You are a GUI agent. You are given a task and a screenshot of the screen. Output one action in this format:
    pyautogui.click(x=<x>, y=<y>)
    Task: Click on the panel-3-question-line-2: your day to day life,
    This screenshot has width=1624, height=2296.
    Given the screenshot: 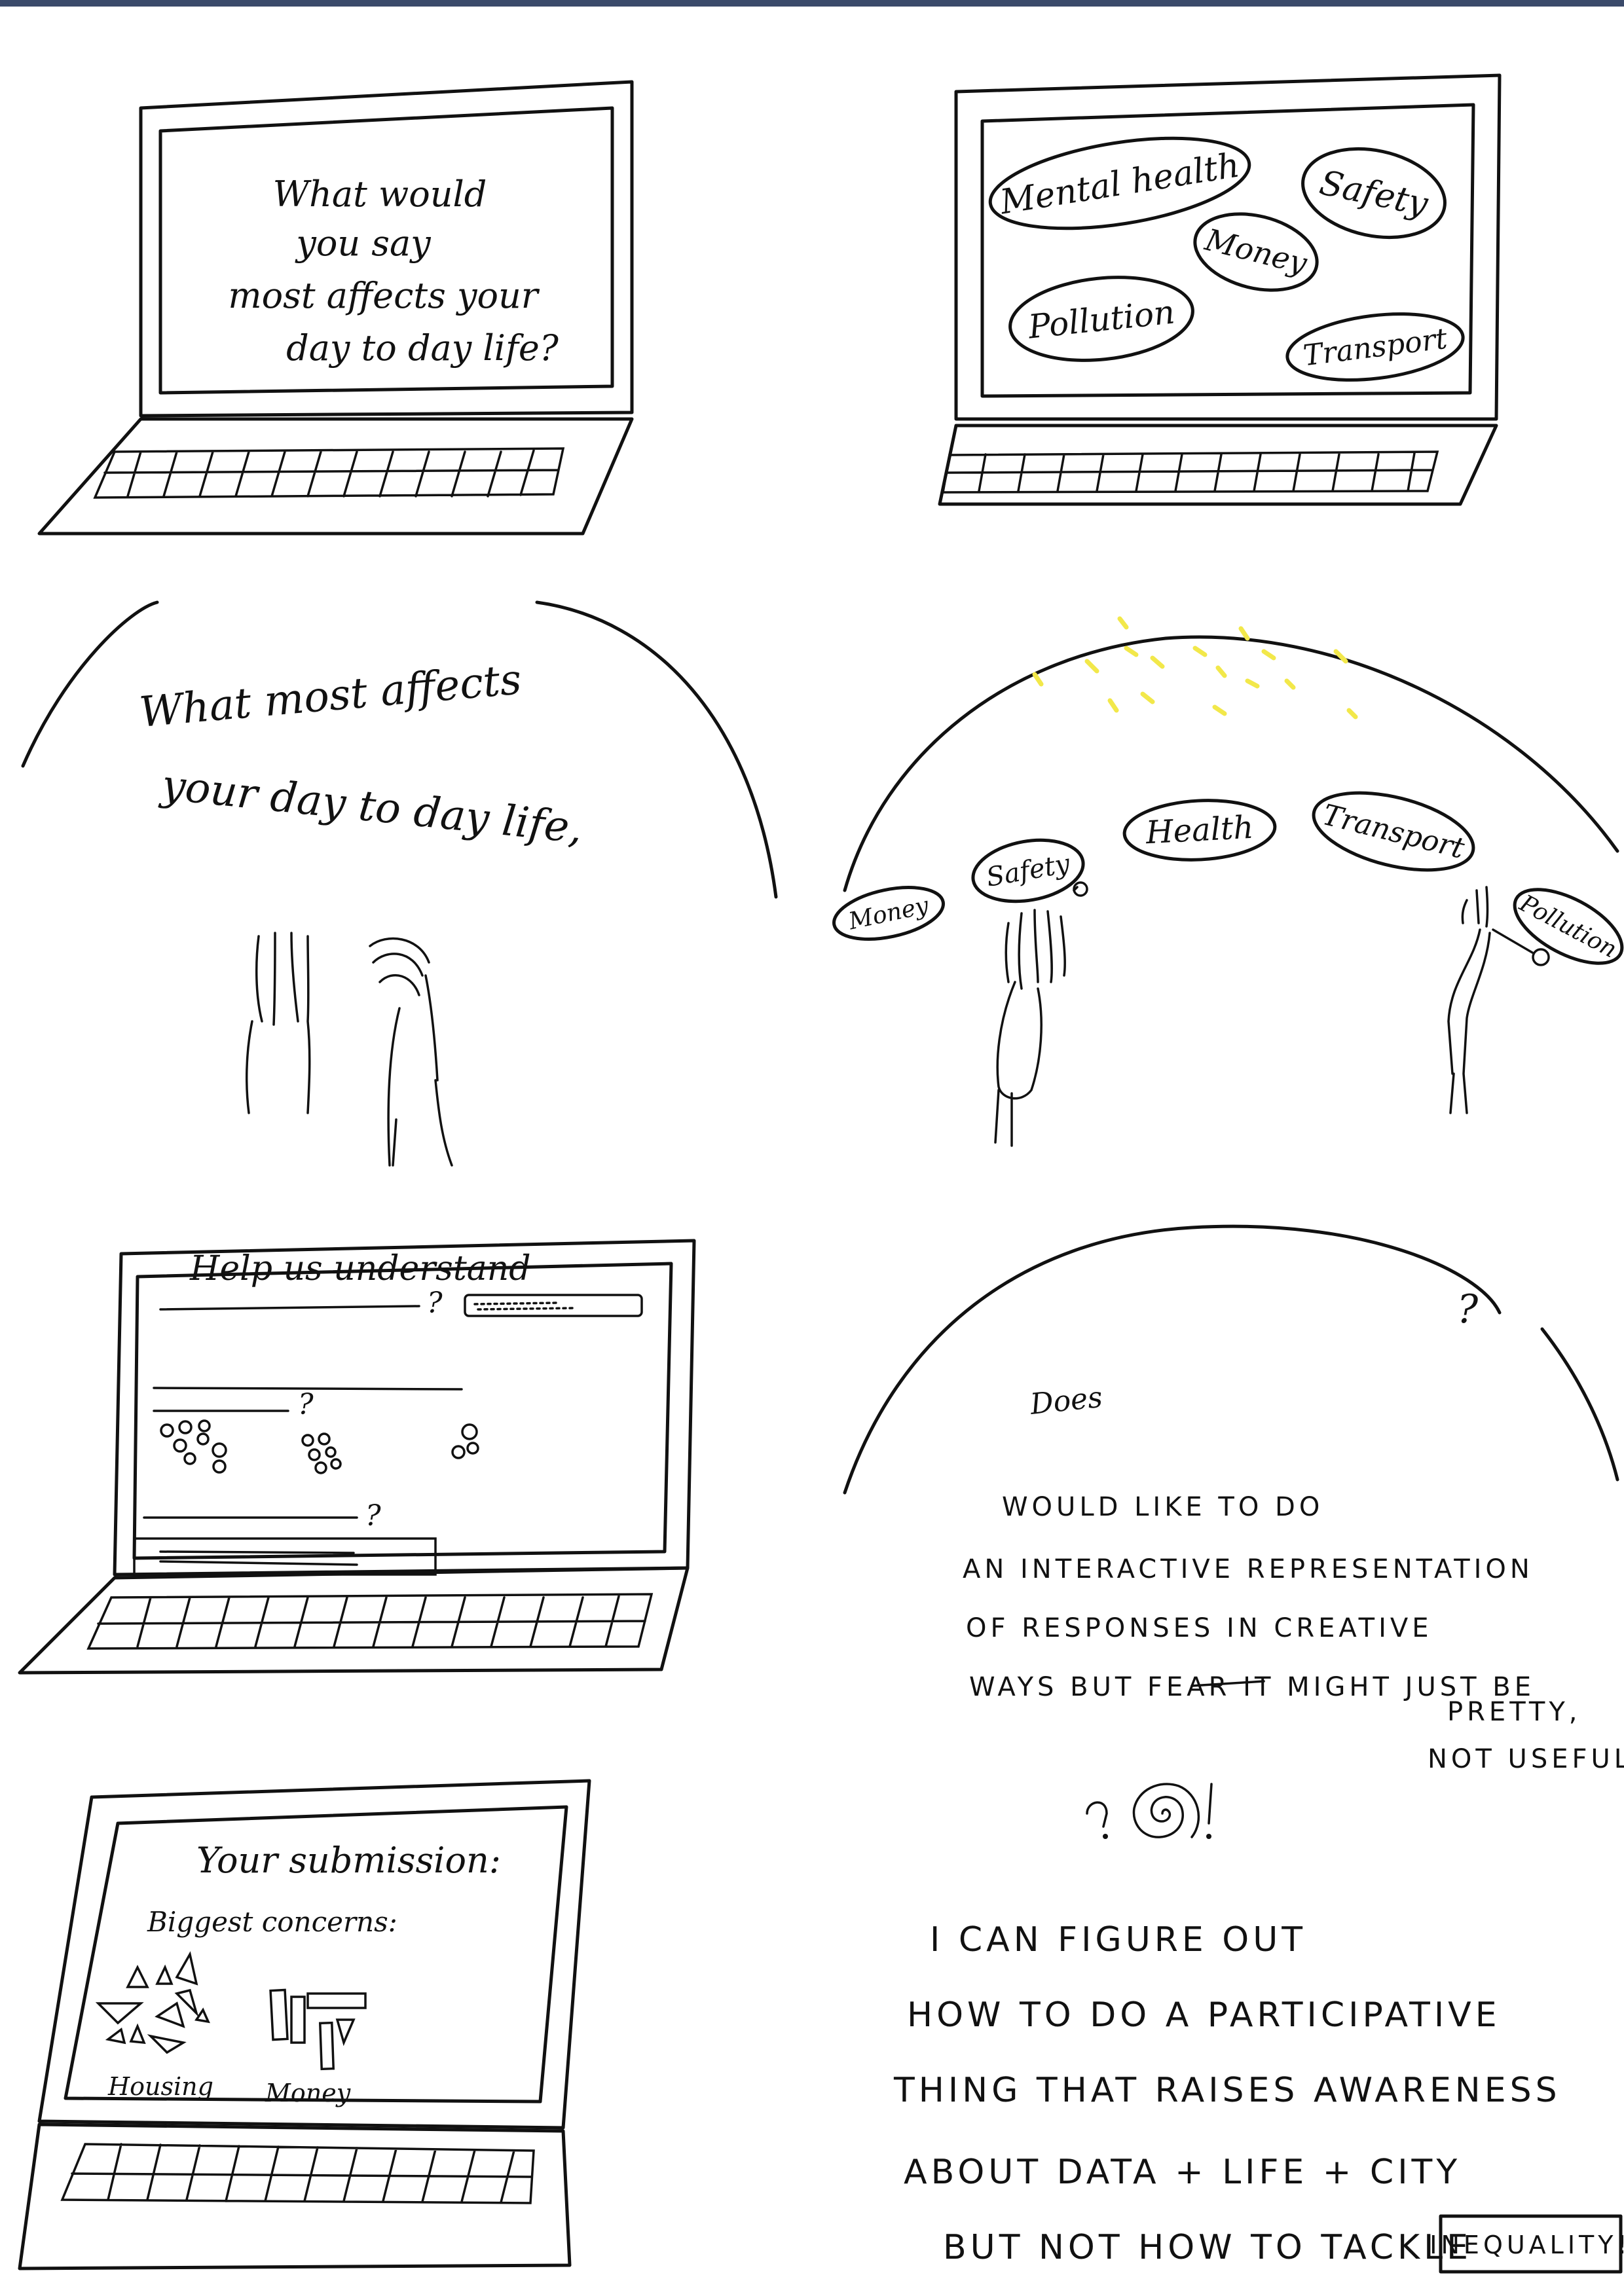 What is the action you would take?
    pyautogui.click(x=371, y=807)
    